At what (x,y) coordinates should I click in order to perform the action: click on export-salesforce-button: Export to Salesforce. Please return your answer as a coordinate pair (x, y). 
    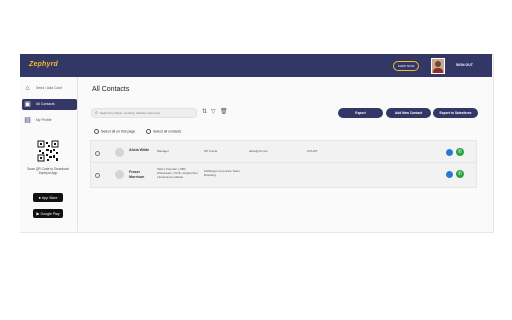
    Looking at the image, I should click on (455, 113).